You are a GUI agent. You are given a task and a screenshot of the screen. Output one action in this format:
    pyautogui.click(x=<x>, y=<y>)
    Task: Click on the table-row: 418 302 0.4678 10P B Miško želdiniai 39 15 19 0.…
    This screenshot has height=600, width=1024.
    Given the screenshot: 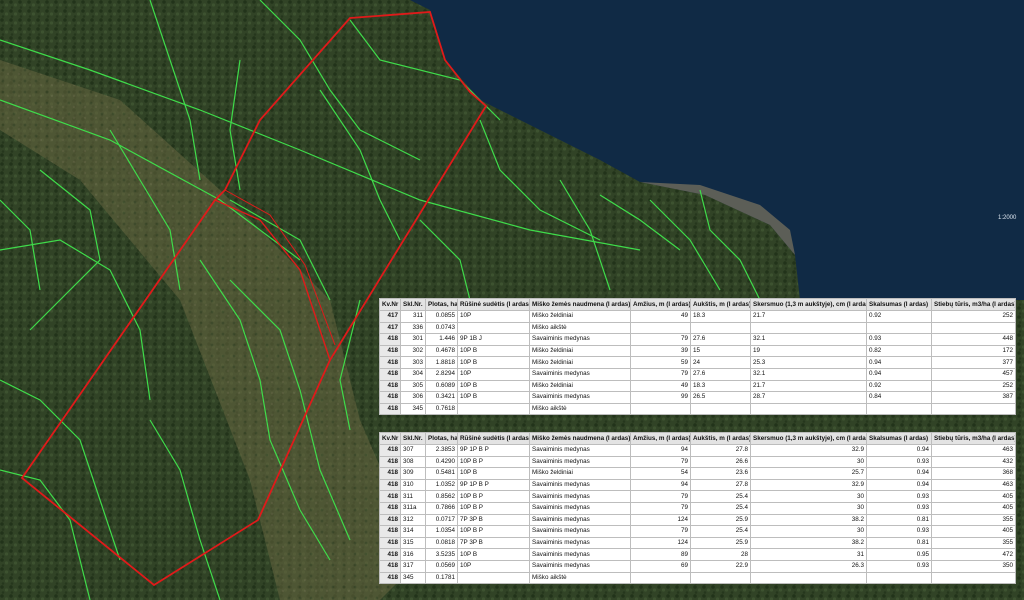 What is the action you would take?
    pyautogui.click(x=697, y=351)
    